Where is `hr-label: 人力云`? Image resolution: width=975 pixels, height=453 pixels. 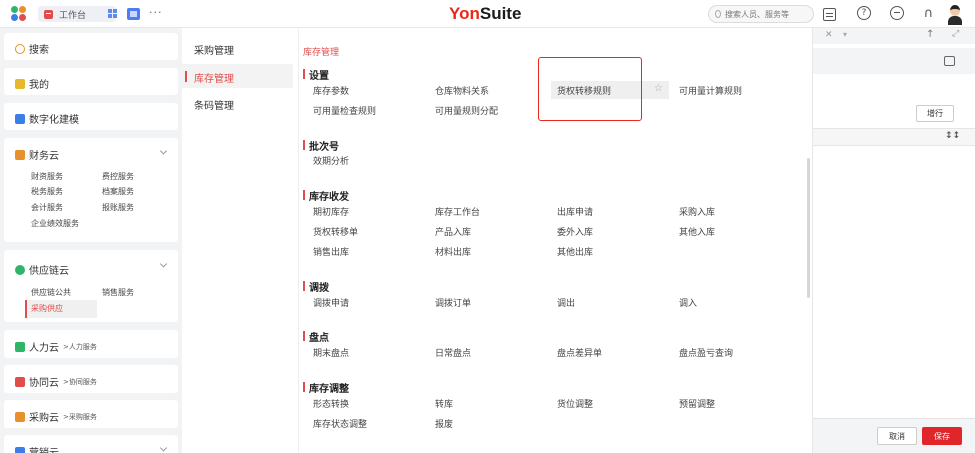 hr-label: 人力云 is located at coordinates (44, 348).